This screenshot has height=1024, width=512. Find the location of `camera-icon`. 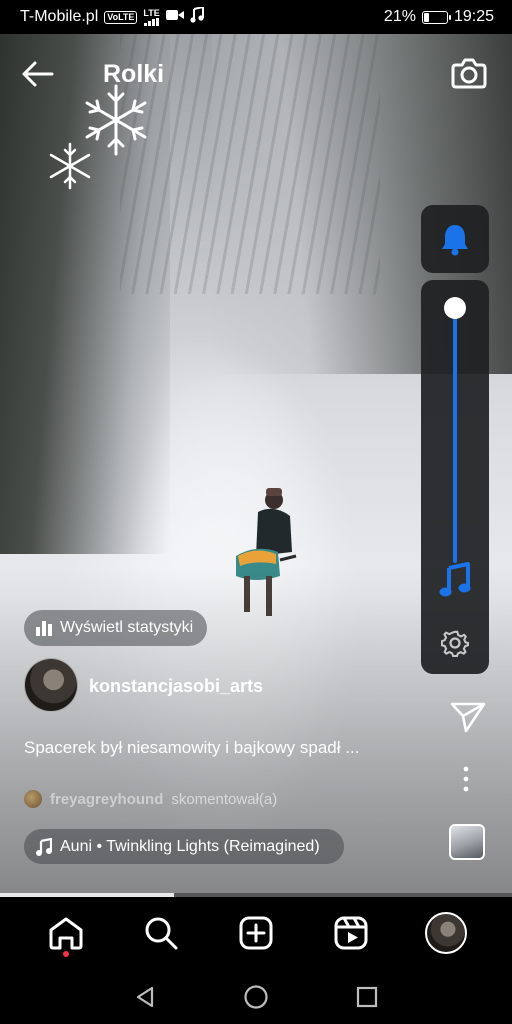

camera-icon is located at coordinates (469, 73).